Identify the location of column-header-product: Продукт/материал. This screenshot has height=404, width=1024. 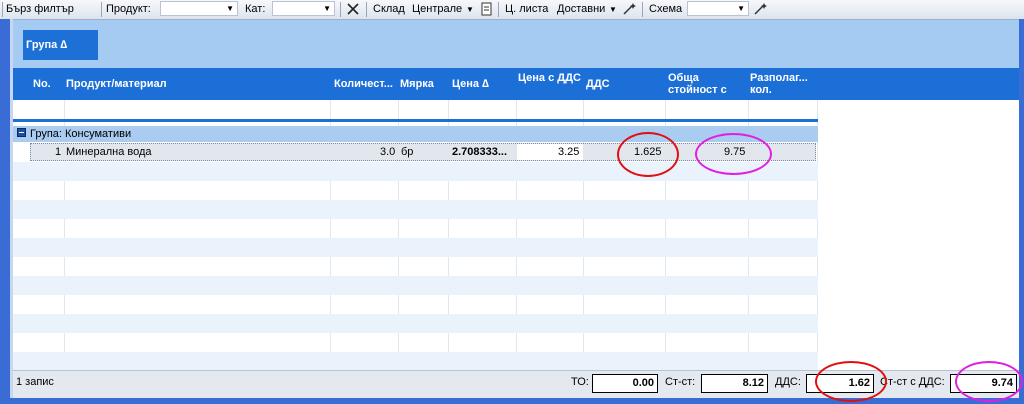
(197, 84).